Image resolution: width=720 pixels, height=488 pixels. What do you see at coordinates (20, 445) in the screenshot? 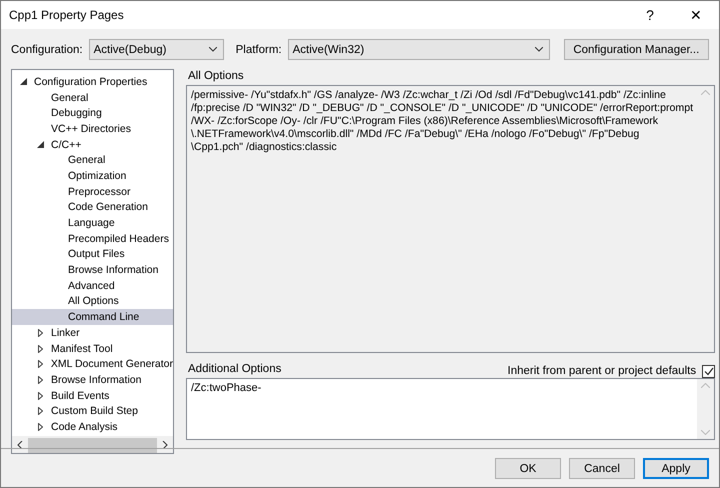
I see `scroll-left-icon` at bounding box center [20, 445].